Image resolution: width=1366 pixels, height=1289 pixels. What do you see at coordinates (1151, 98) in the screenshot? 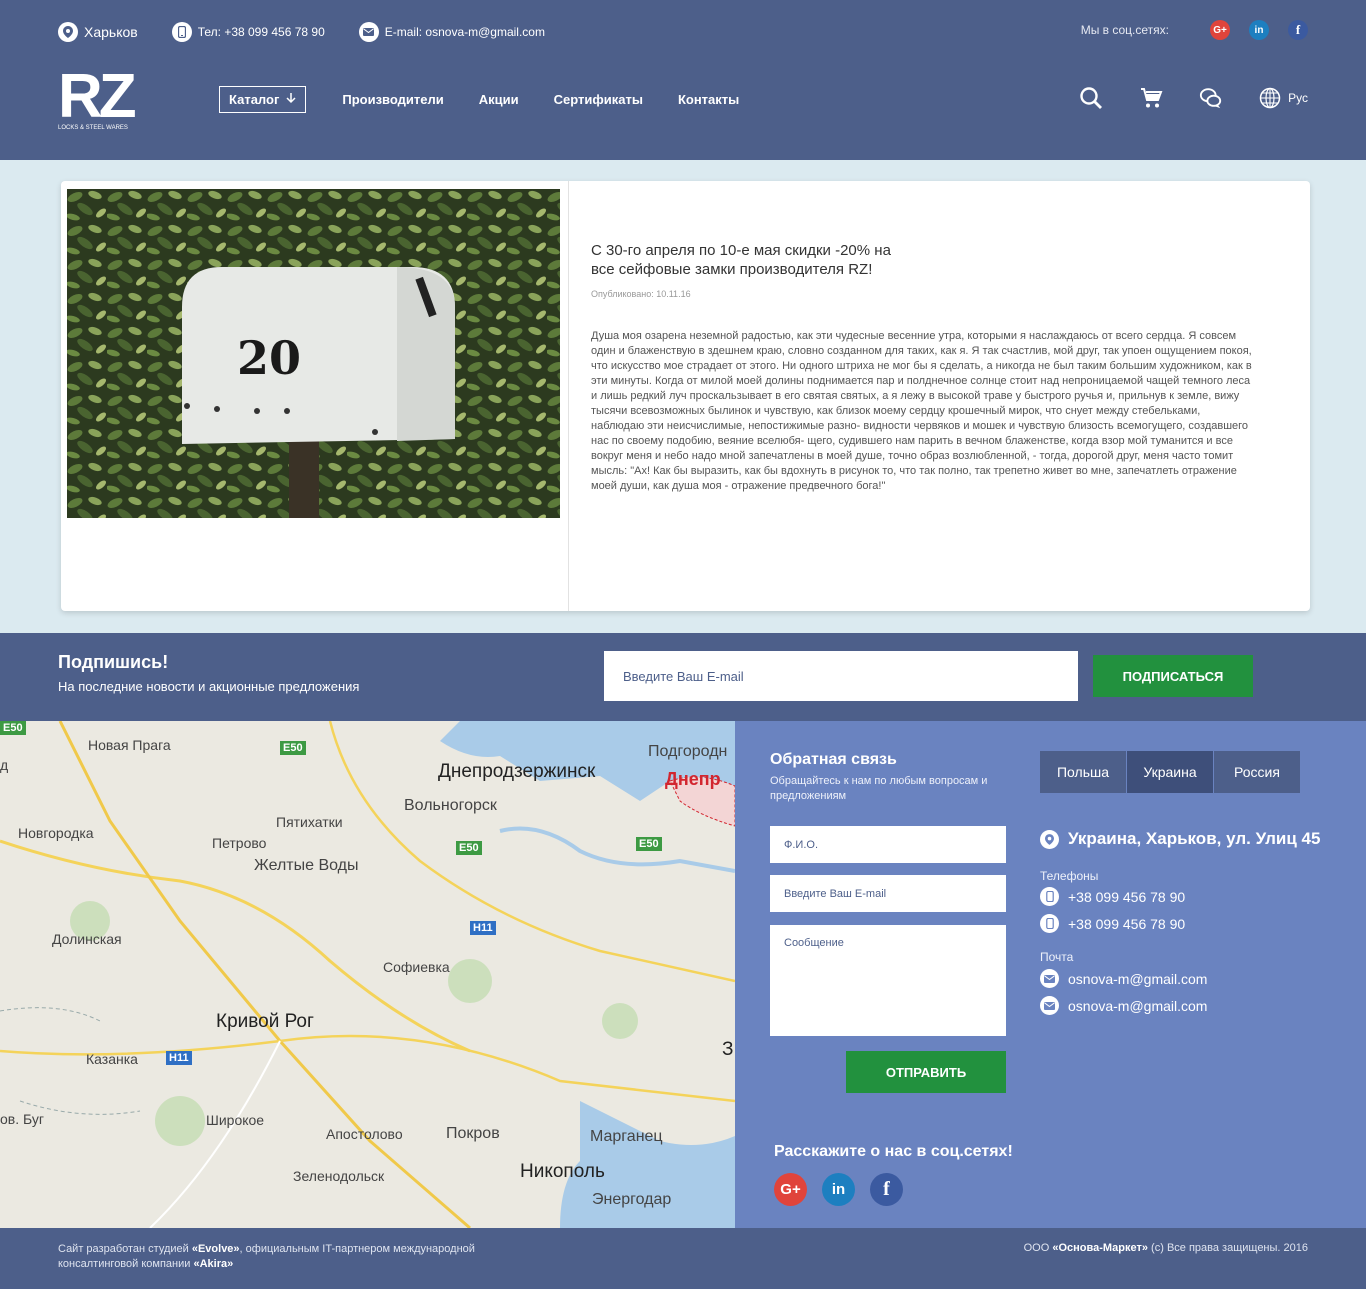
I see `cart-icon` at bounding box center [1151, 98].